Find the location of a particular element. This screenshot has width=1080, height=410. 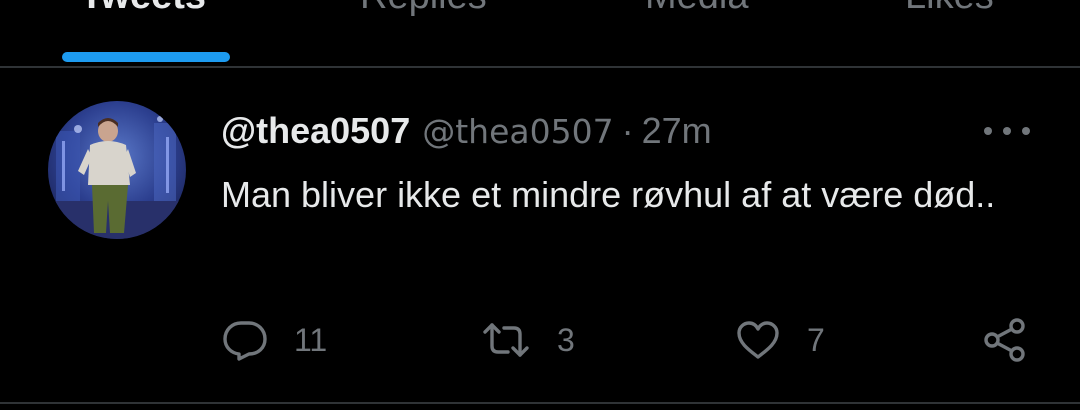

share-icon is located at coordinates (1004, 340).